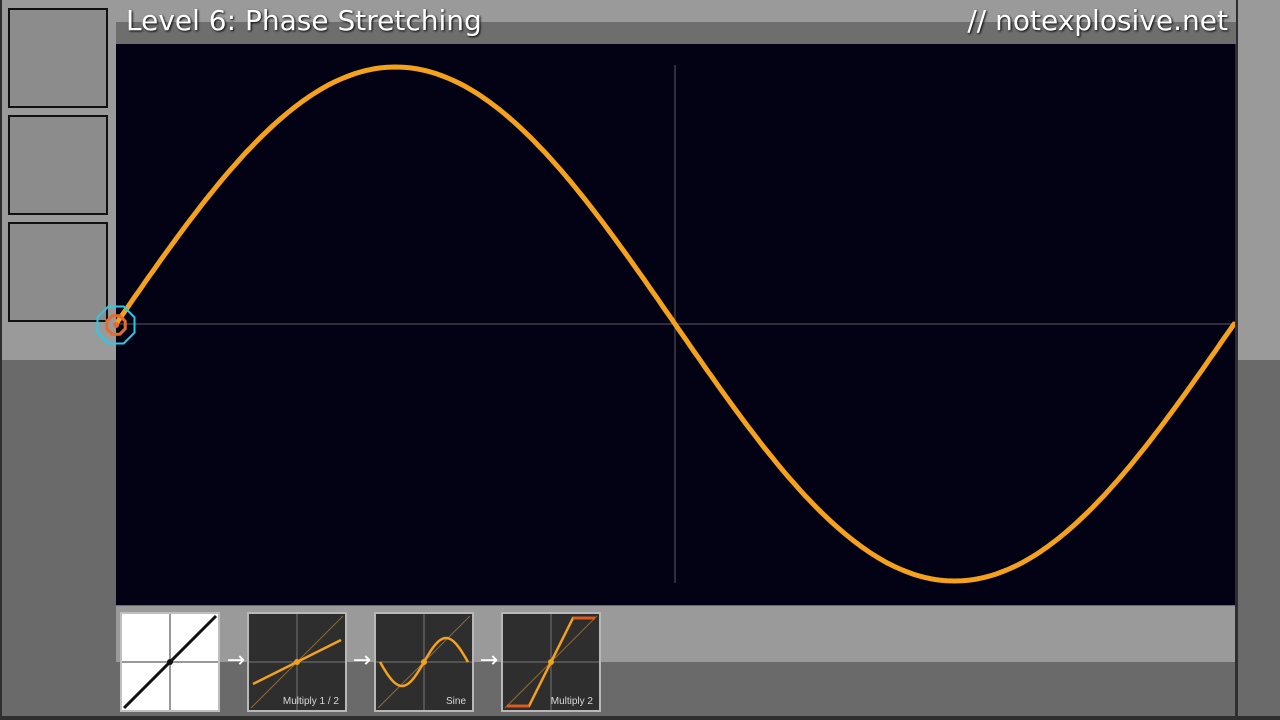  What do you see at coordinates (455, 701) in the screenshot?
I see `operation-label: Sine` at bounding box center [455, 701].